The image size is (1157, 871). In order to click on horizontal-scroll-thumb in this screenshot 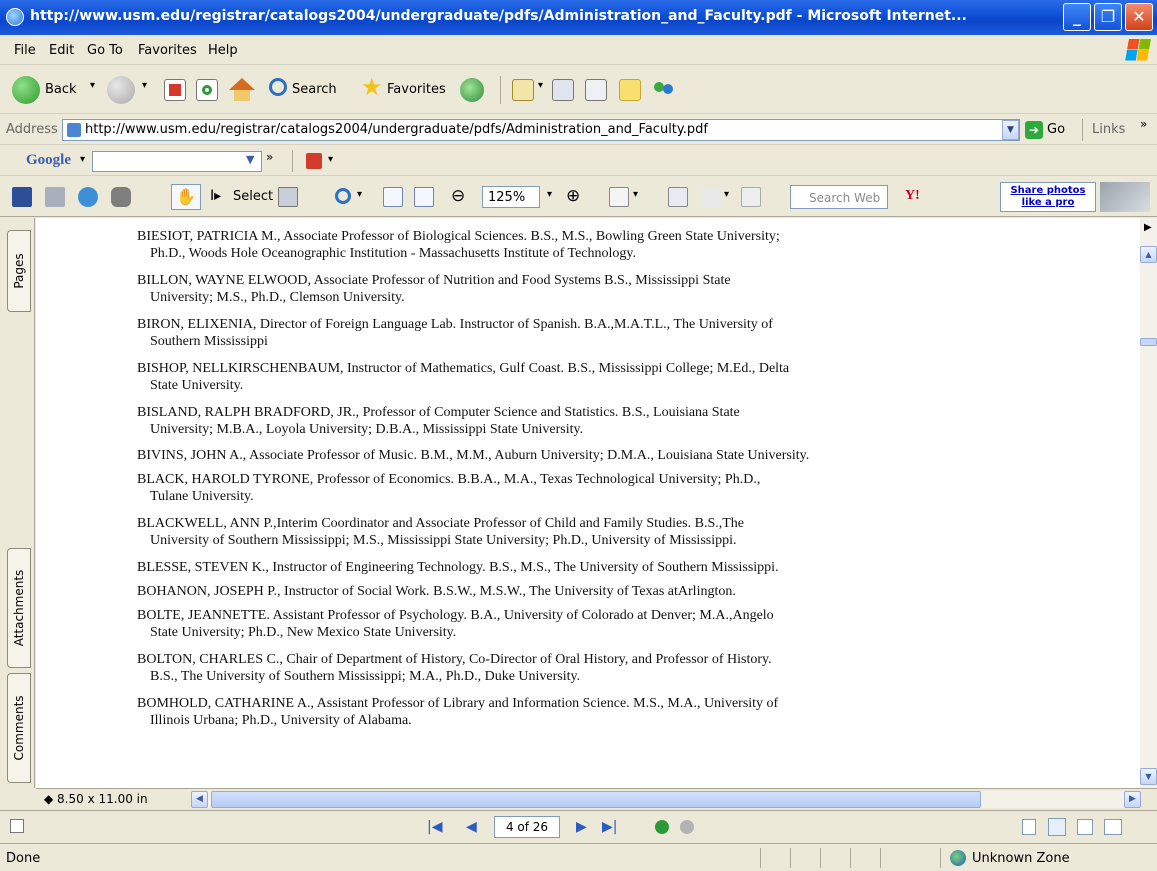, I will do `click(596, 799)`.